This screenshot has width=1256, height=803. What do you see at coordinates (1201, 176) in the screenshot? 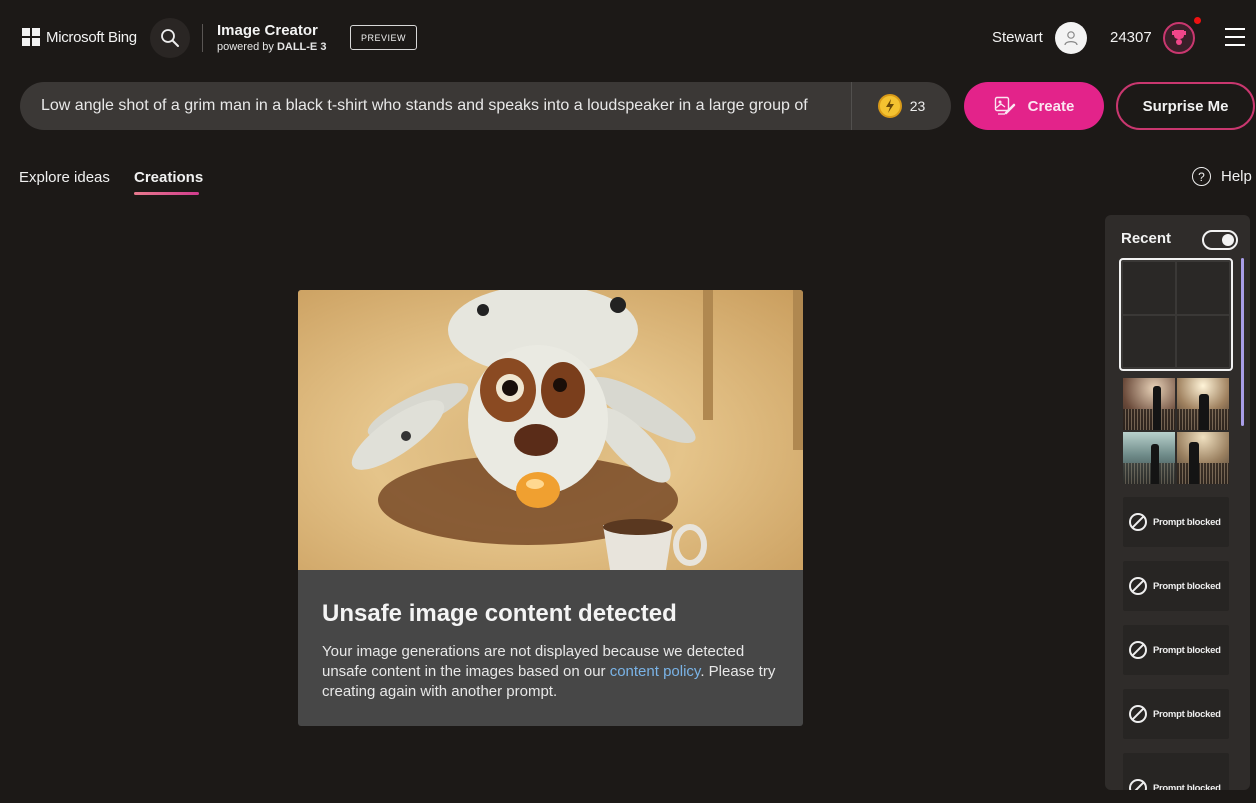
I see `help-icon: ?` at bounding box center [1201, 176].